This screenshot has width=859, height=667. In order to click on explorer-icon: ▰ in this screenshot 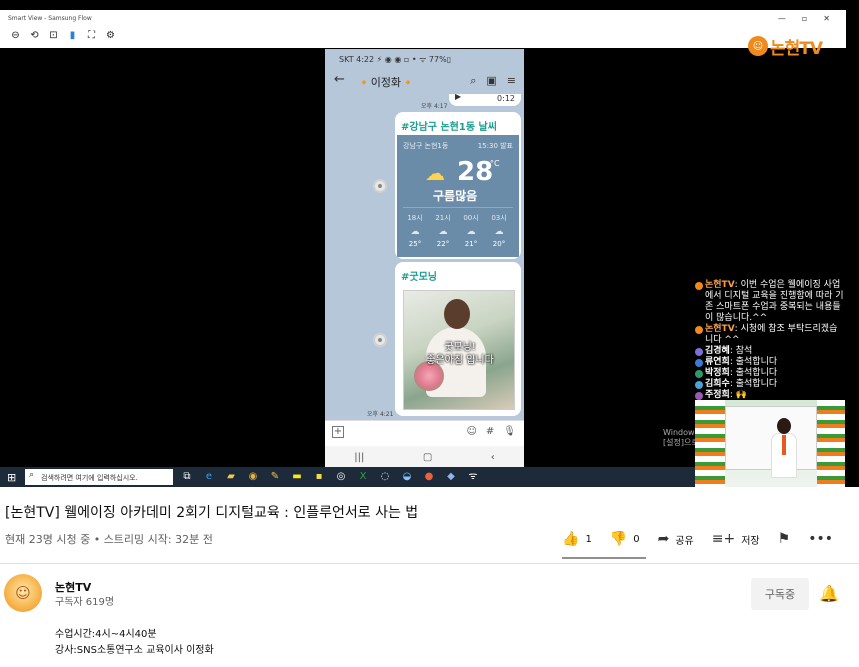, I will do `click(231, 476)`.